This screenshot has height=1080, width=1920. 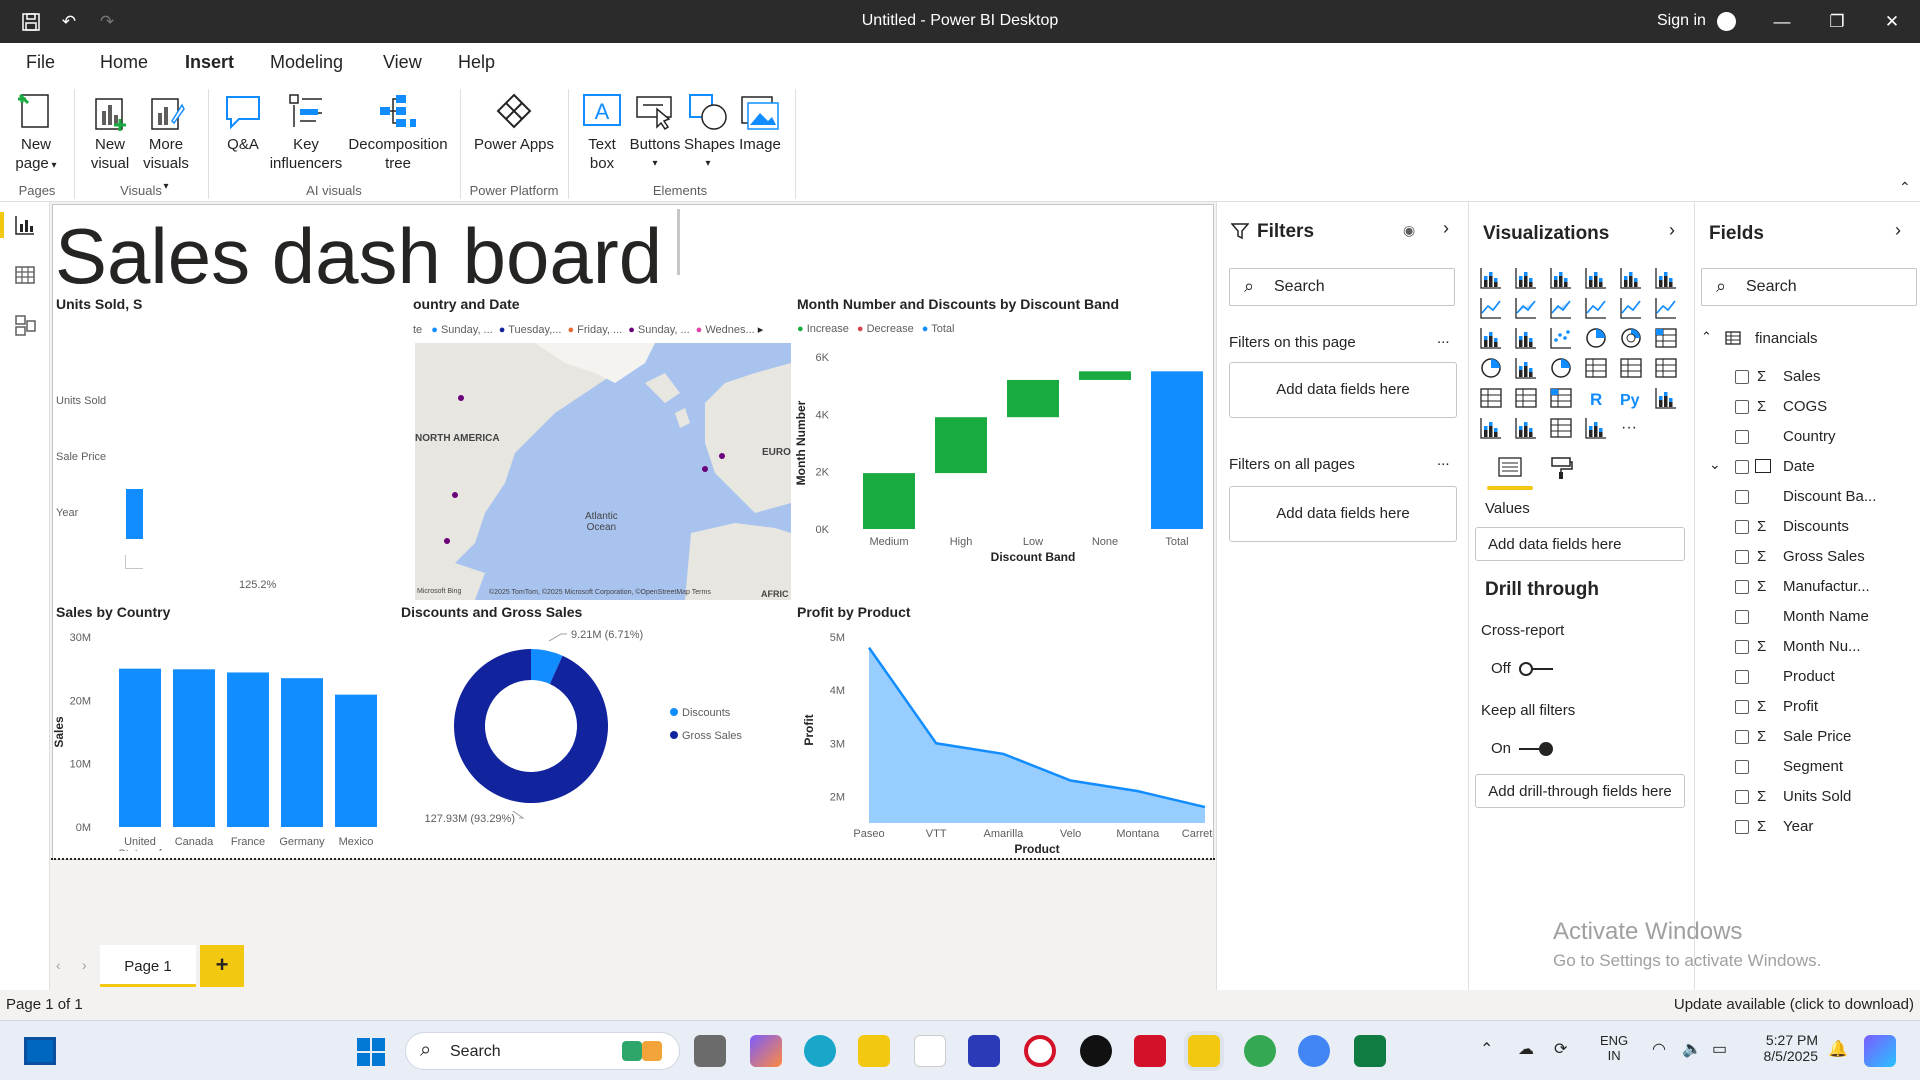 What do you see at coordinates (1632, 369) in the screenshot?
I see `multi-row-card-icon` at bounding box center [1632, 369].